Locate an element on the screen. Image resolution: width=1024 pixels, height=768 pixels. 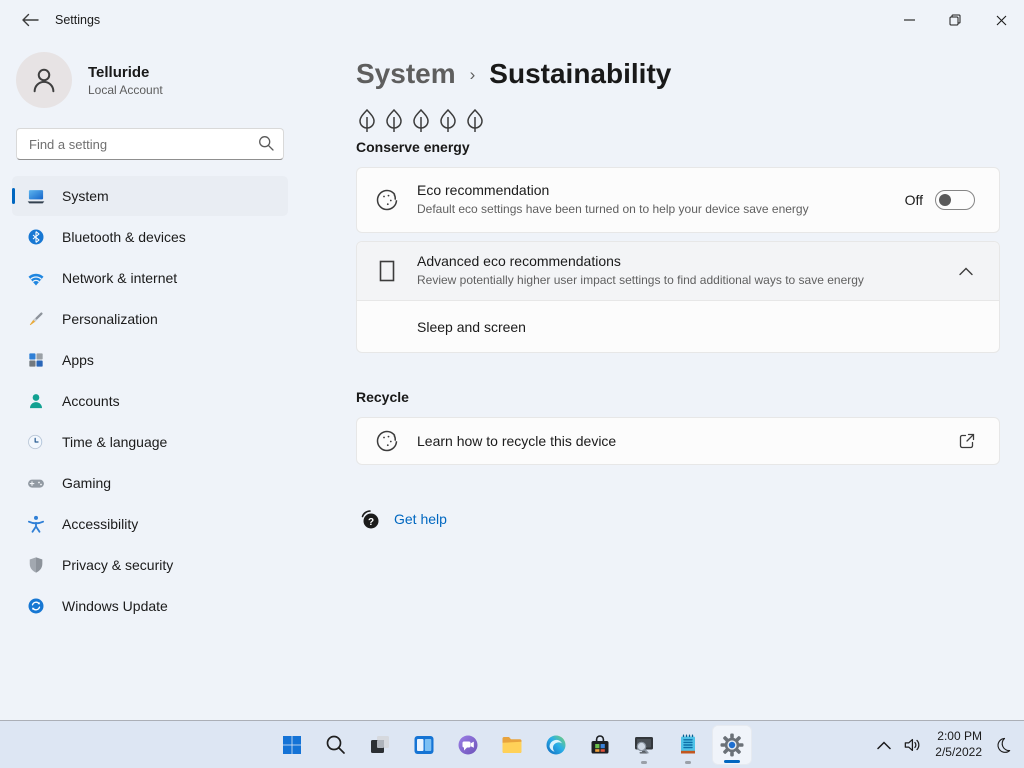
close-button is located at coordinates (1001, 20).